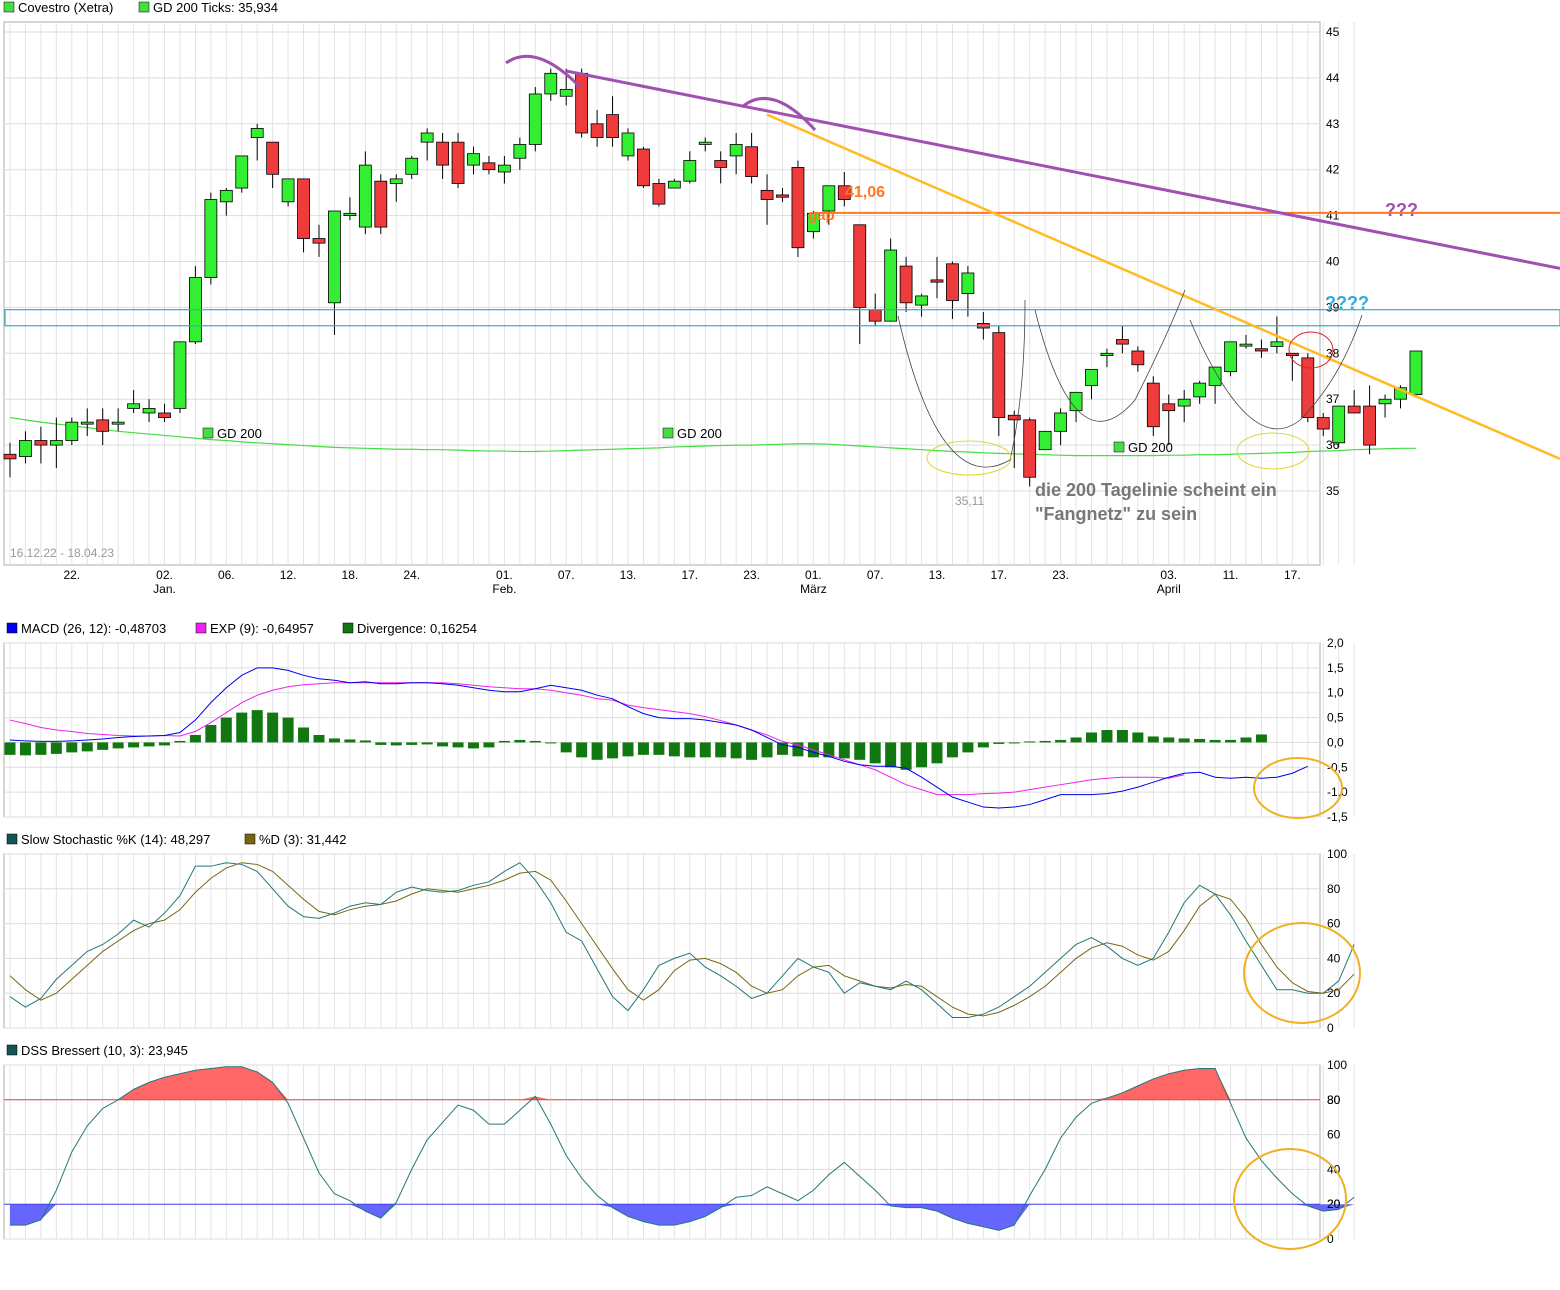  Describe the element at coordinates (250, 839) in the screenshot. I see `legend-swatch-d` at that location.